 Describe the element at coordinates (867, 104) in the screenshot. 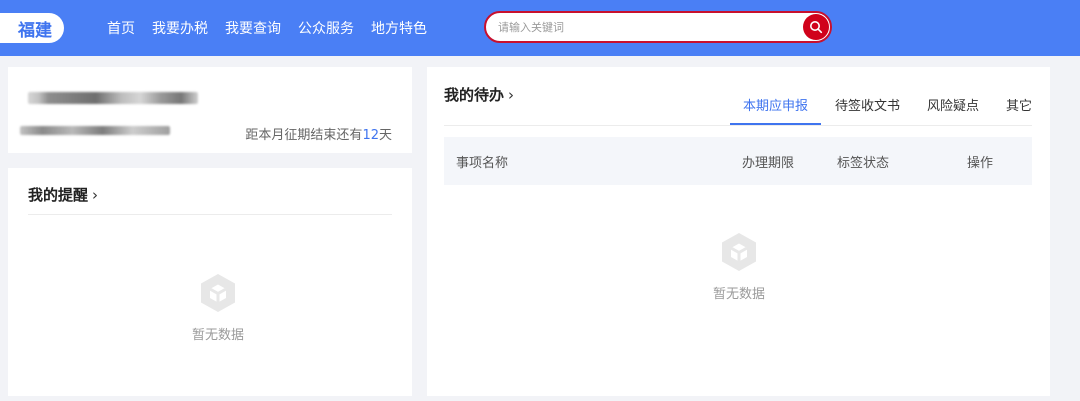

I see `tab-pending-documents: 待签收文书` at that location.